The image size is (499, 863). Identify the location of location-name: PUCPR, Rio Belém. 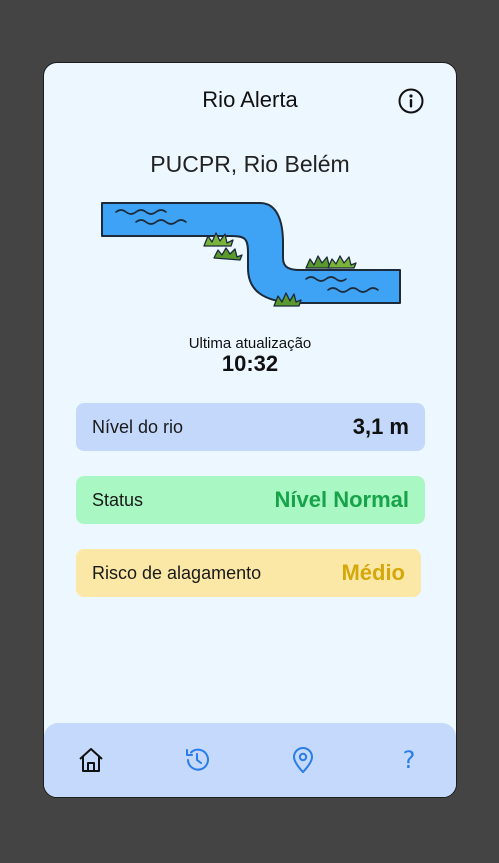
(250, 164).